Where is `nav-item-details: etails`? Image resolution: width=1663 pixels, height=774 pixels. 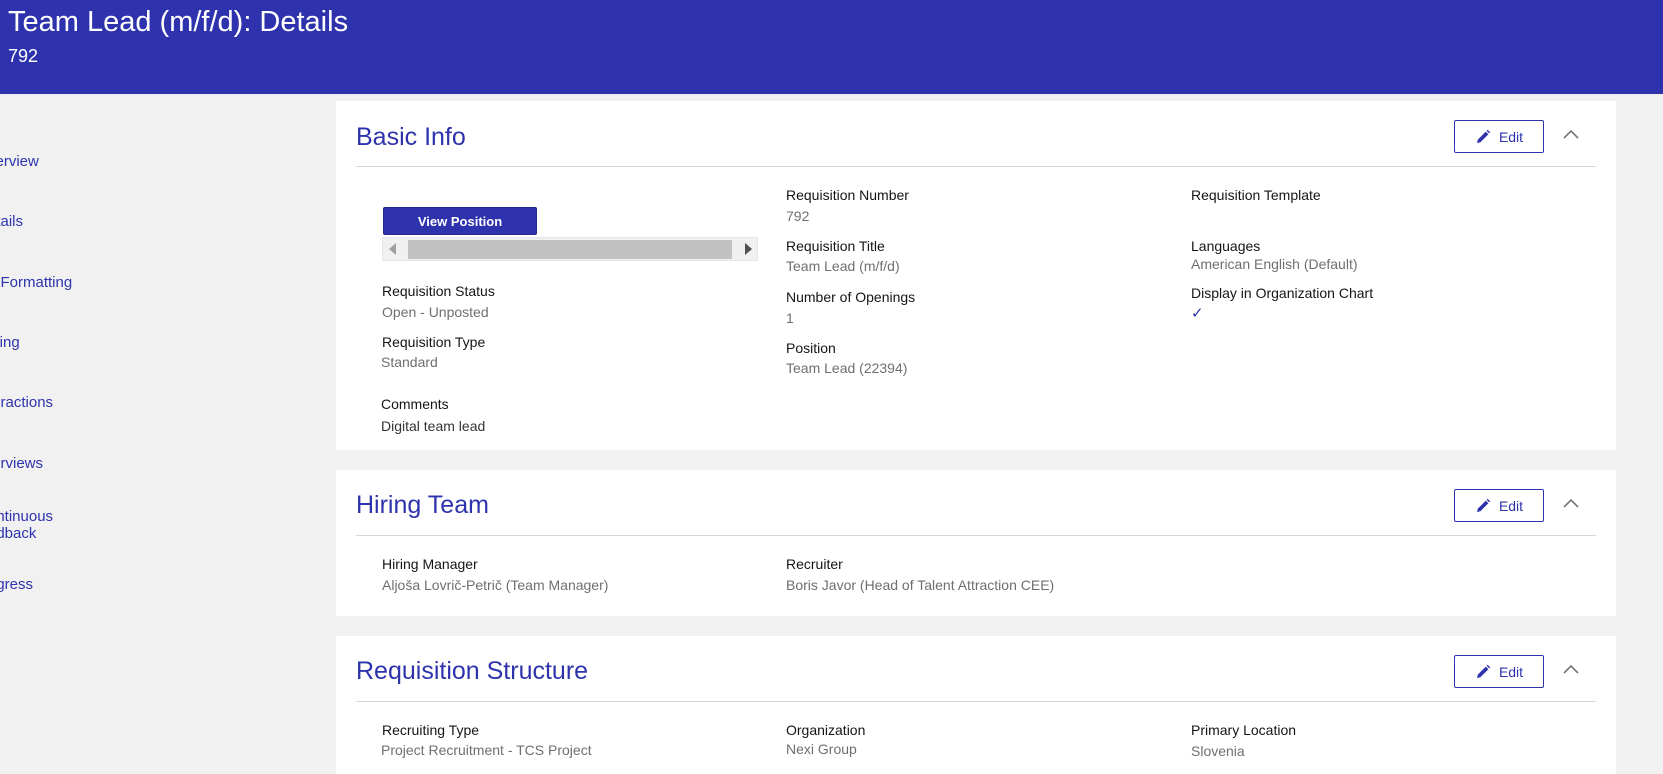 nav-item-details: etails is located at coordinates (11, 221).